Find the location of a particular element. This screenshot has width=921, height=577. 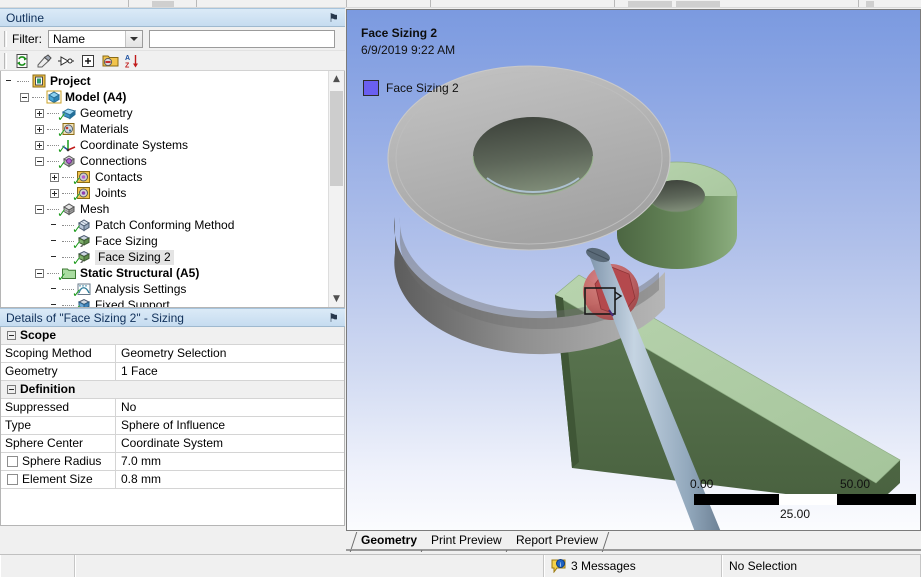

tree-item-label: Connections is located at coordinates (113, 160).